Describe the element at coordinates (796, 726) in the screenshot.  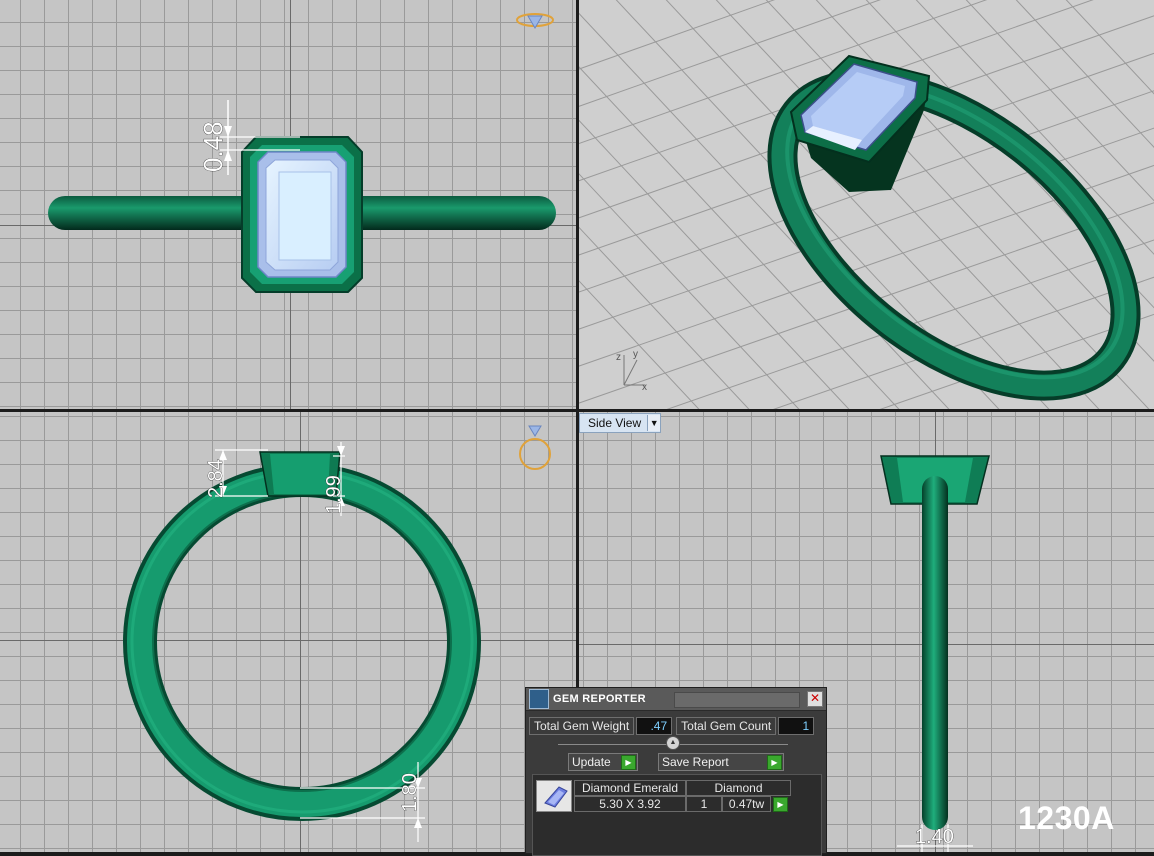
I see `total-gem-count-value: 1` at that location.